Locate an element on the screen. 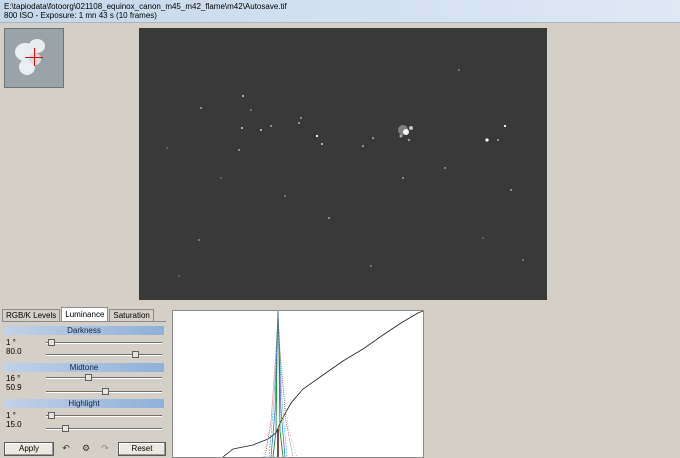 The image size is (680, 458). reset-button: Reset is located at coordinates (142, 449).